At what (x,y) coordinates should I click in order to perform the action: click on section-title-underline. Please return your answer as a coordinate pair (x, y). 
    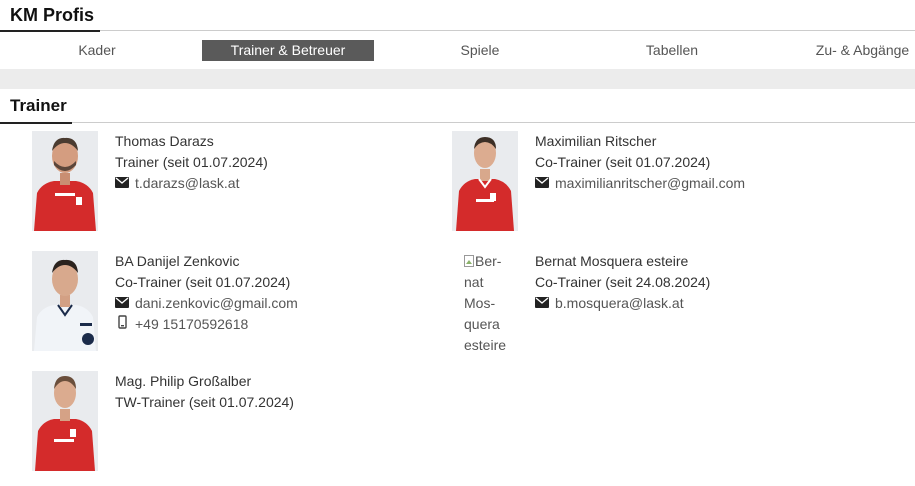
    Looking at the image, I should click on (36, 123).